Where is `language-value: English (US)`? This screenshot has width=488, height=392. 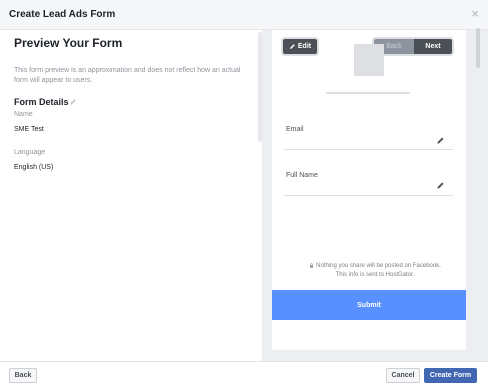 language-value: English (US) is located at coordinates (34, 167).